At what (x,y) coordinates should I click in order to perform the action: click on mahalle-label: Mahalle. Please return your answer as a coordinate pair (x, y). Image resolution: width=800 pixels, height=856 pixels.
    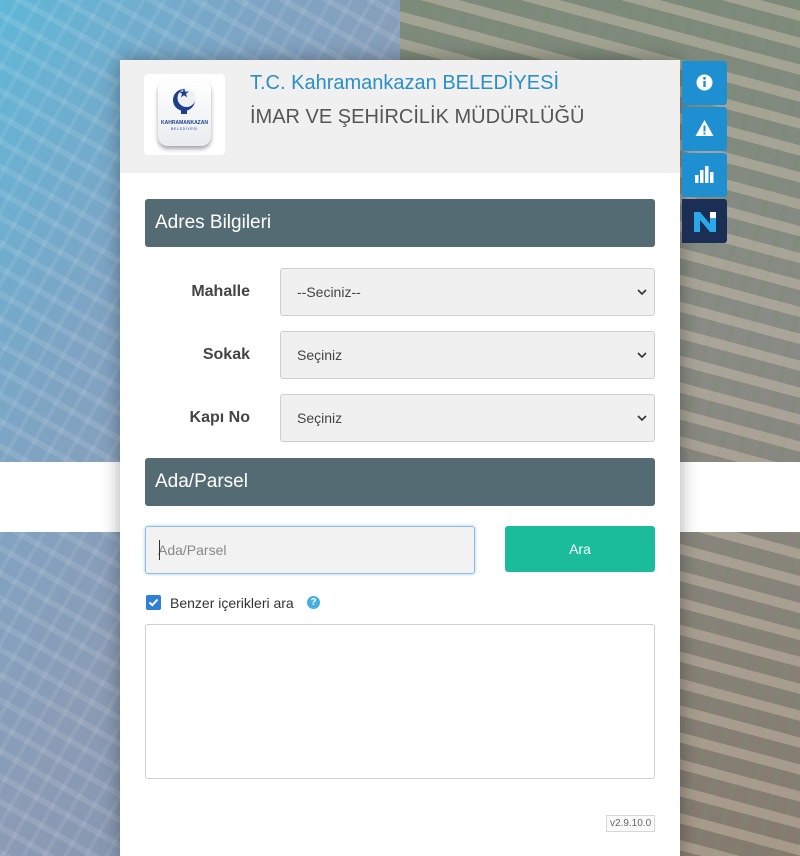
    Looking at the image, I should click on (220, 291).